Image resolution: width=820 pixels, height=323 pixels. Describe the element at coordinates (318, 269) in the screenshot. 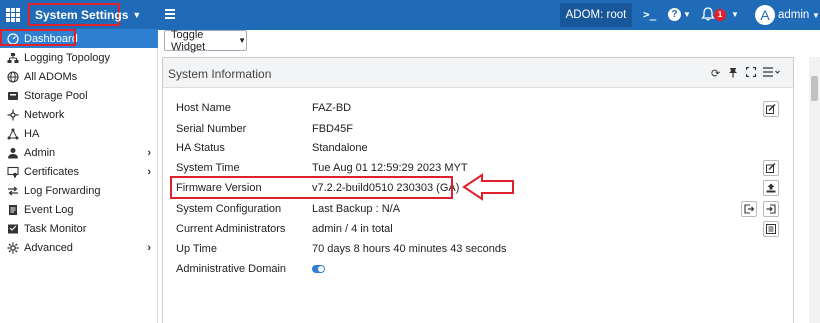

I see `administrative-domain-toggle` at that location.